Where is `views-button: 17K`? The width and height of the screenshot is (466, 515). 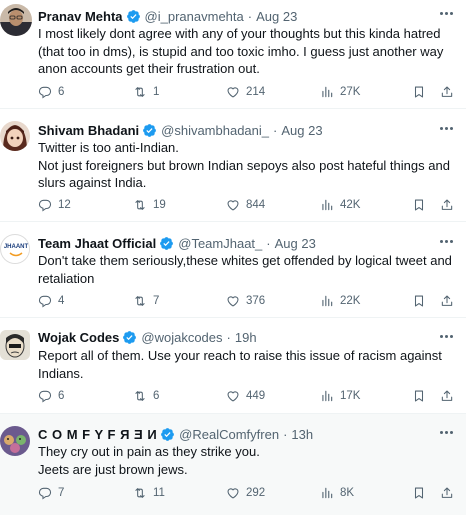 views-button: 17K is located at coordinates (340, 396).